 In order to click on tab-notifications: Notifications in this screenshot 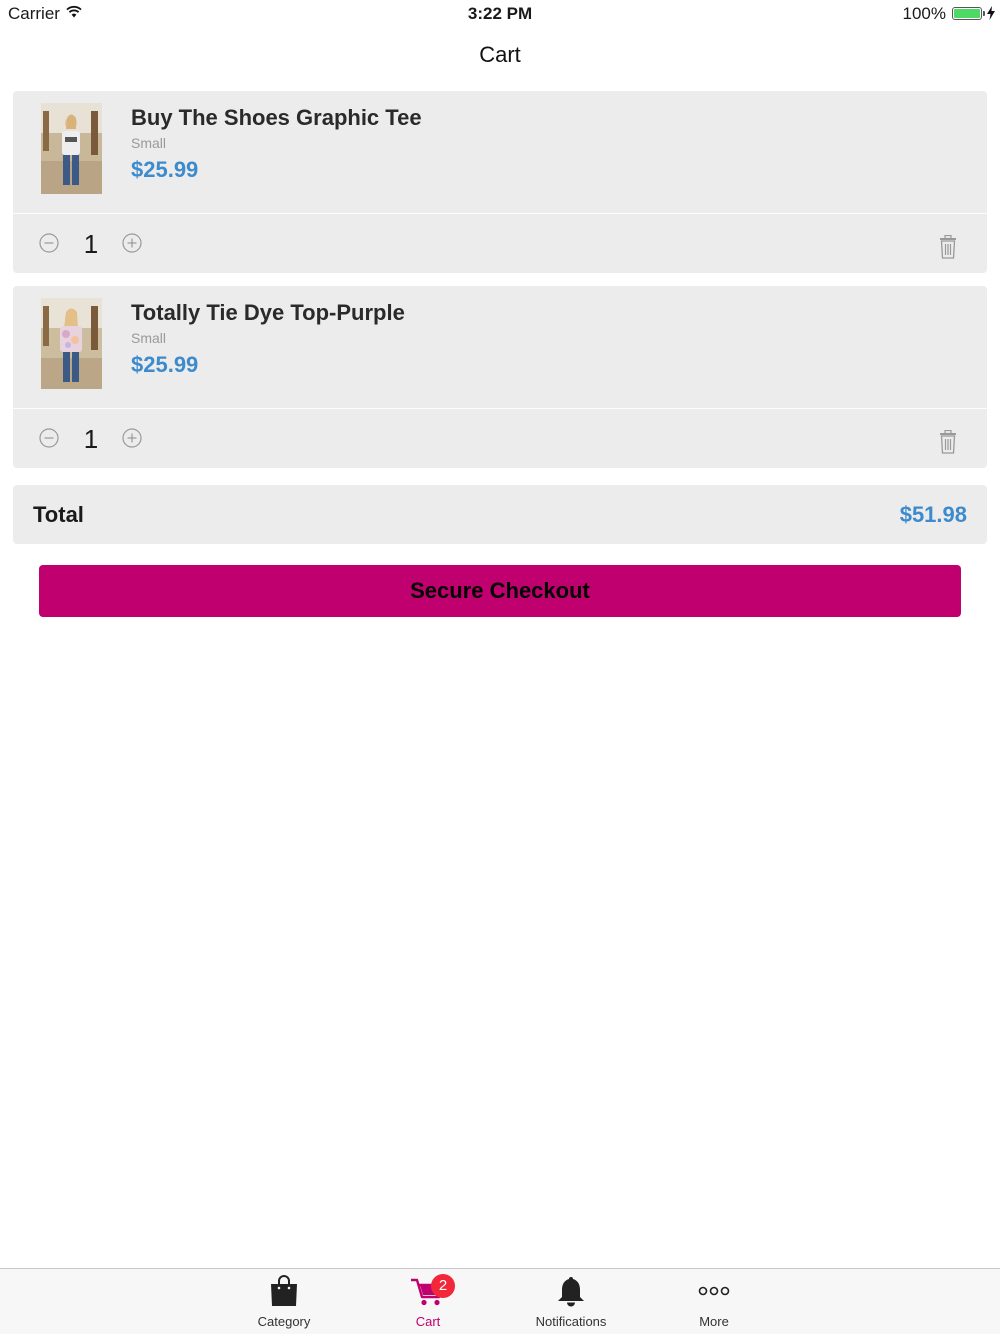, I will do `click(571, 1302)`.